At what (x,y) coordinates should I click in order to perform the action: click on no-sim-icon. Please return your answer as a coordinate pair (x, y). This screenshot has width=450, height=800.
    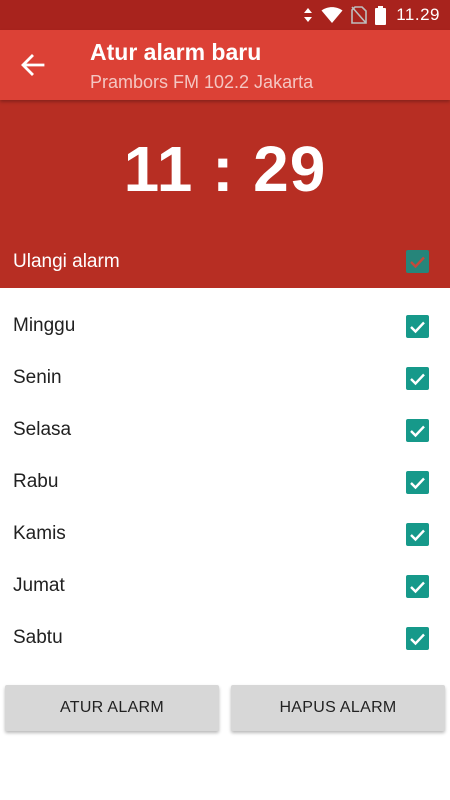
    Looking at the image, I should click on (359, 15).